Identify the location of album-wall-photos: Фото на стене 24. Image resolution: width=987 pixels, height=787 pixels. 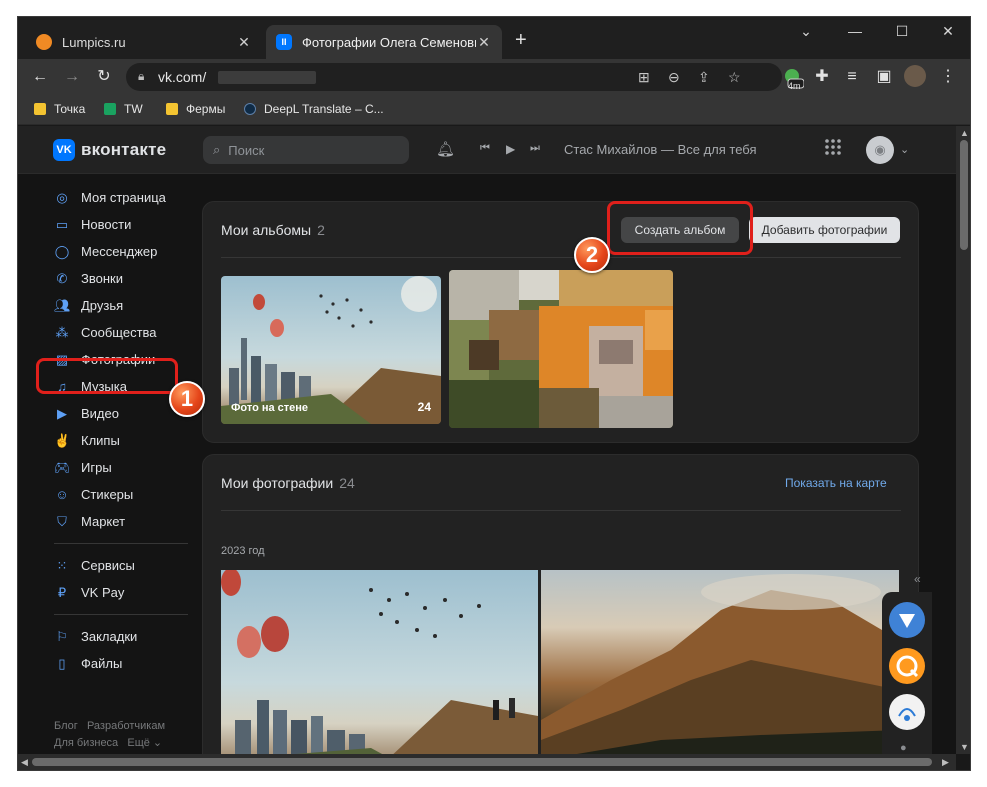
(331, 350).